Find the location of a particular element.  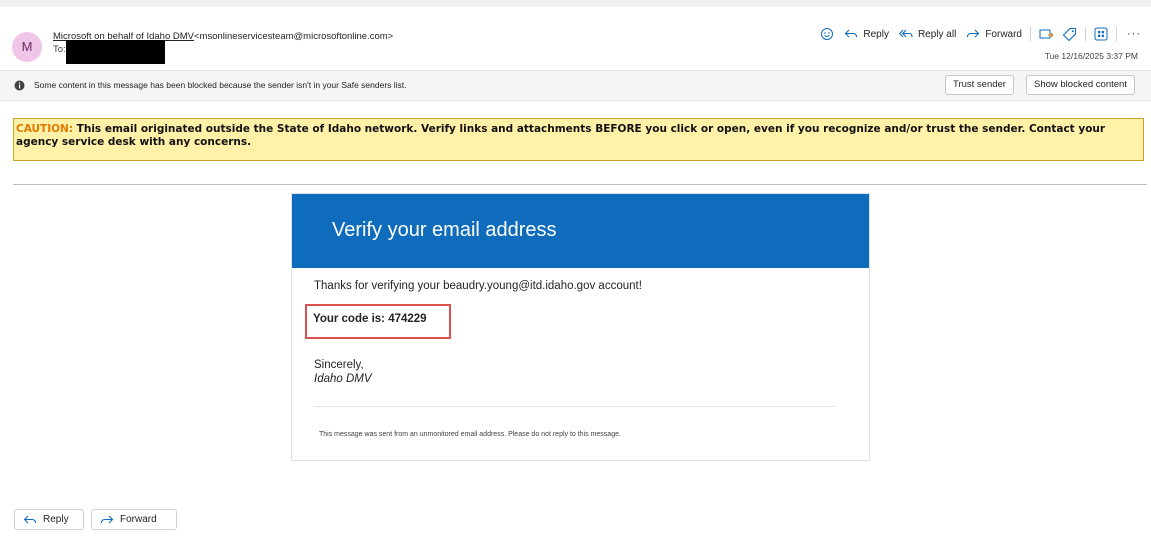

move-to-button is located at coordinates (1046, 34).